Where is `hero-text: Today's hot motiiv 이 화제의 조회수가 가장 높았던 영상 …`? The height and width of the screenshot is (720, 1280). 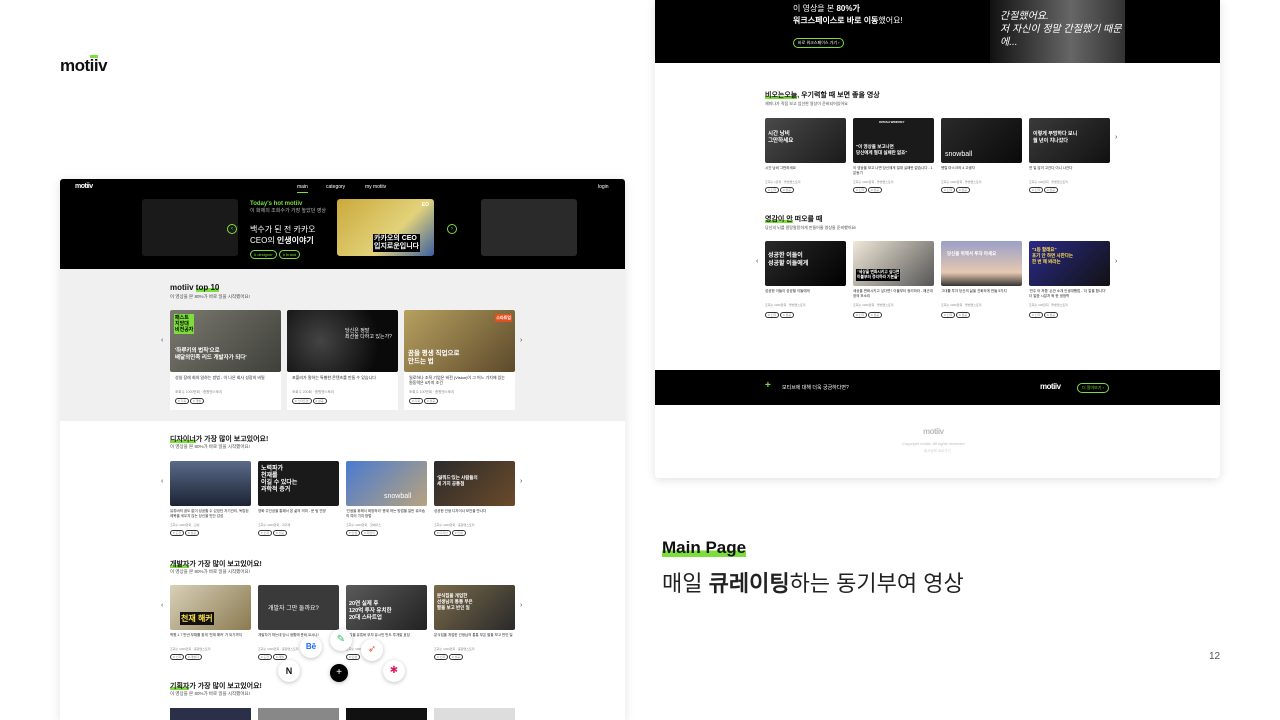 hero-text: Today's hot motiiv 이 화제의 조회수가 가장 높았던 영상 … is located at coordinates (288, 230).